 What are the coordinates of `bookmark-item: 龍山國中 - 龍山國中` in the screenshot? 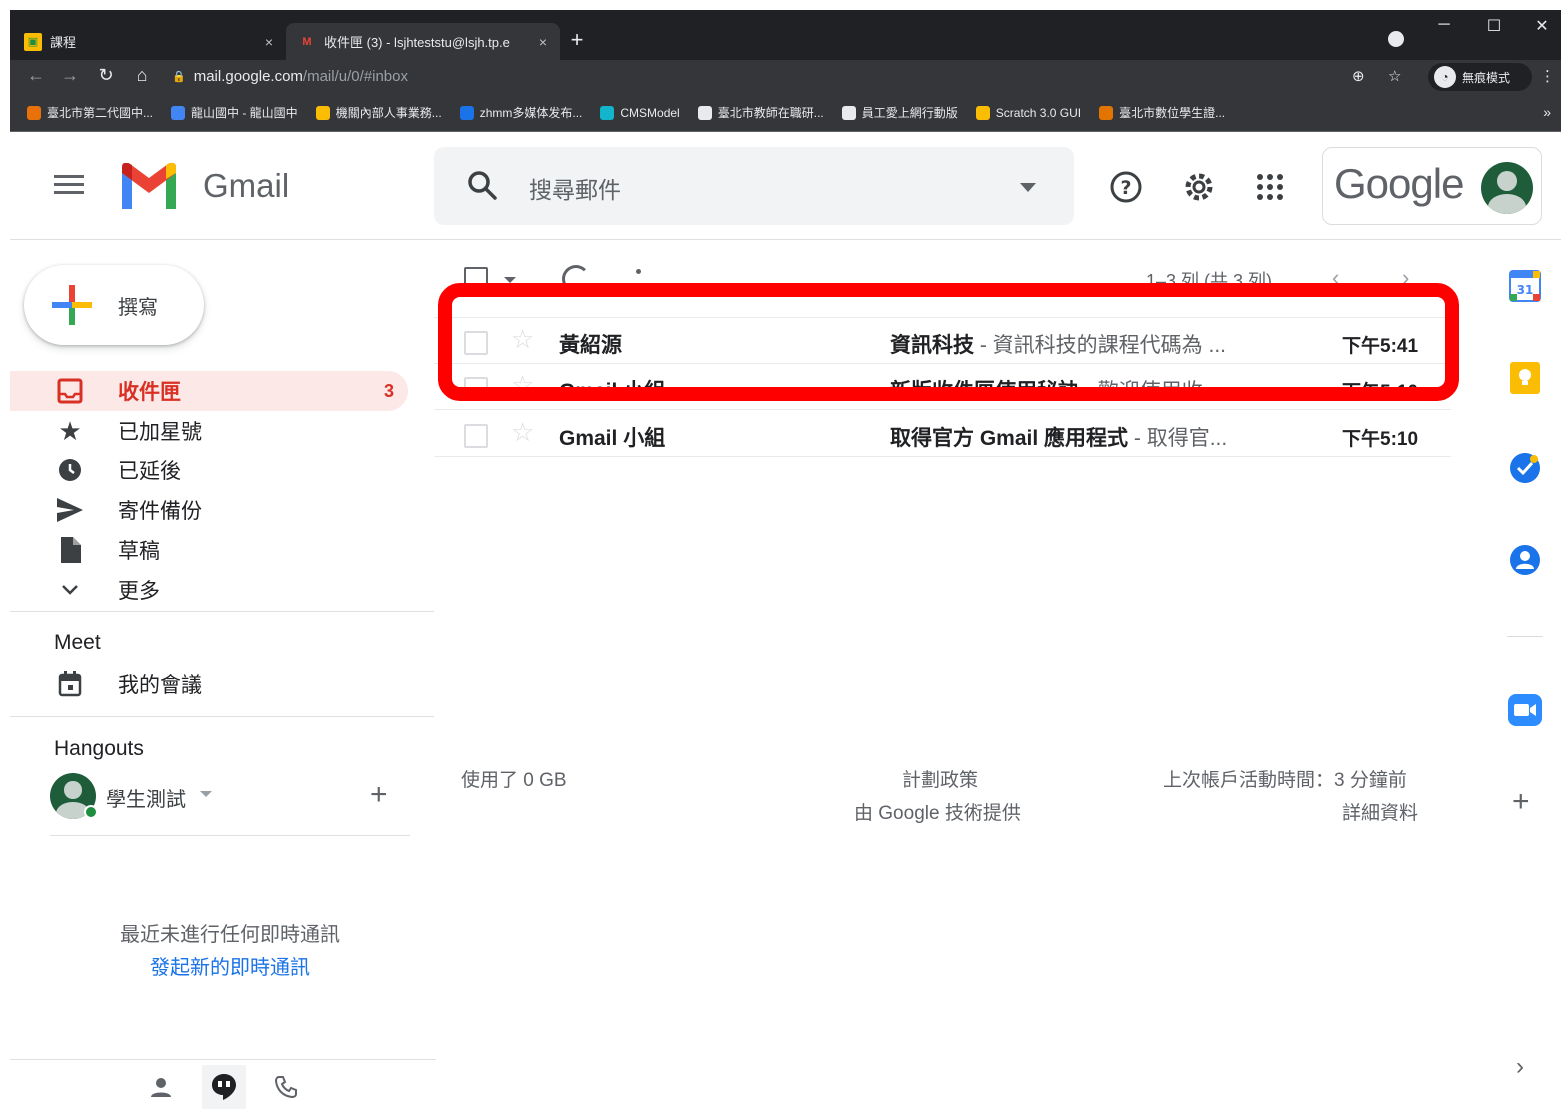 It's located at (234, 112).